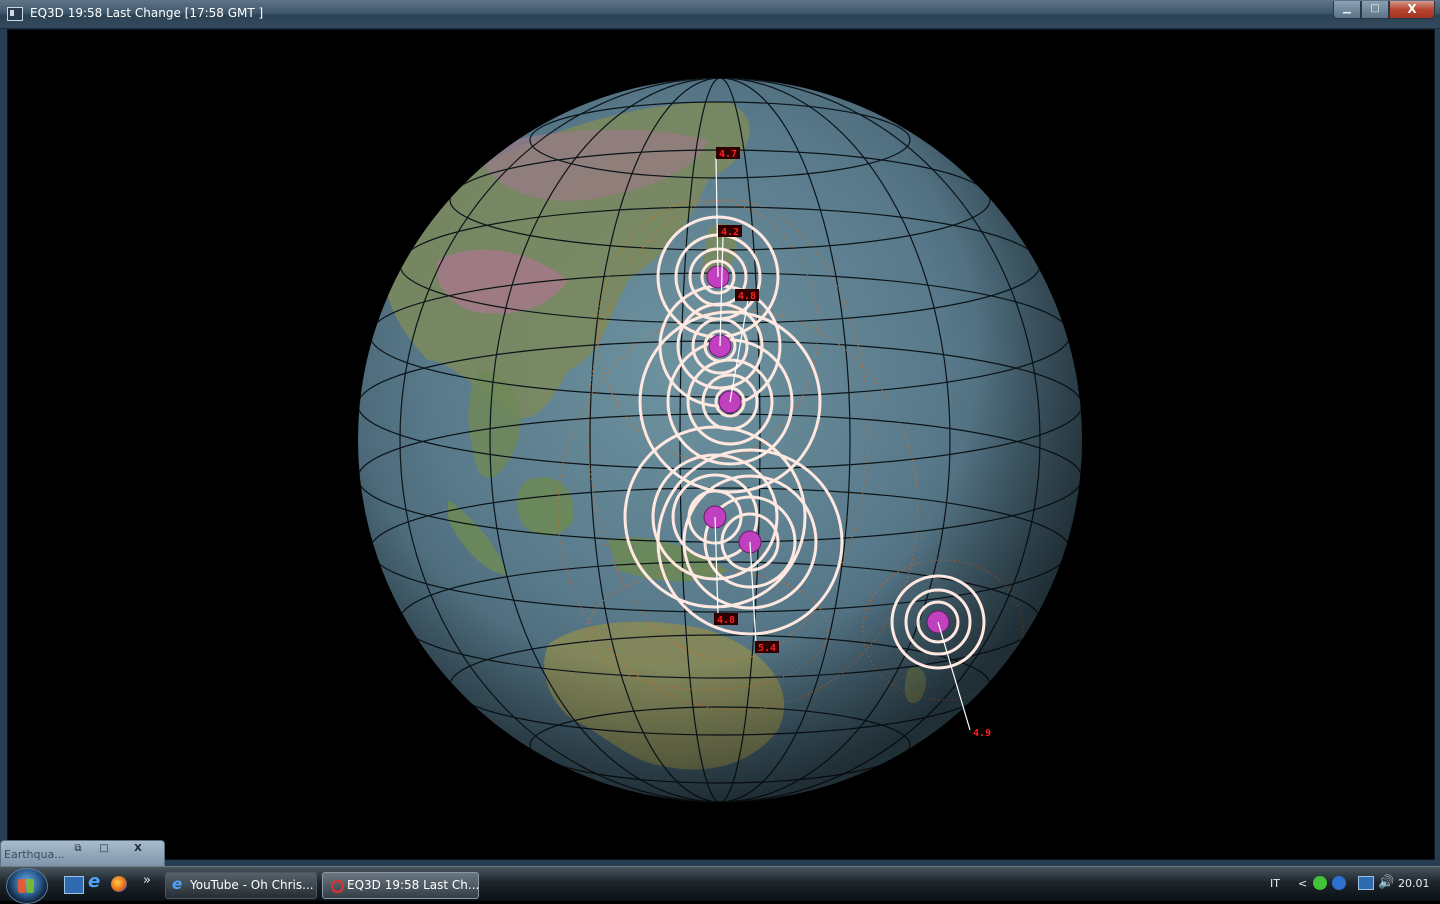 This screenshot has height=904, width=1440. I want to click on security-tray-icon, so click(1320, 883).